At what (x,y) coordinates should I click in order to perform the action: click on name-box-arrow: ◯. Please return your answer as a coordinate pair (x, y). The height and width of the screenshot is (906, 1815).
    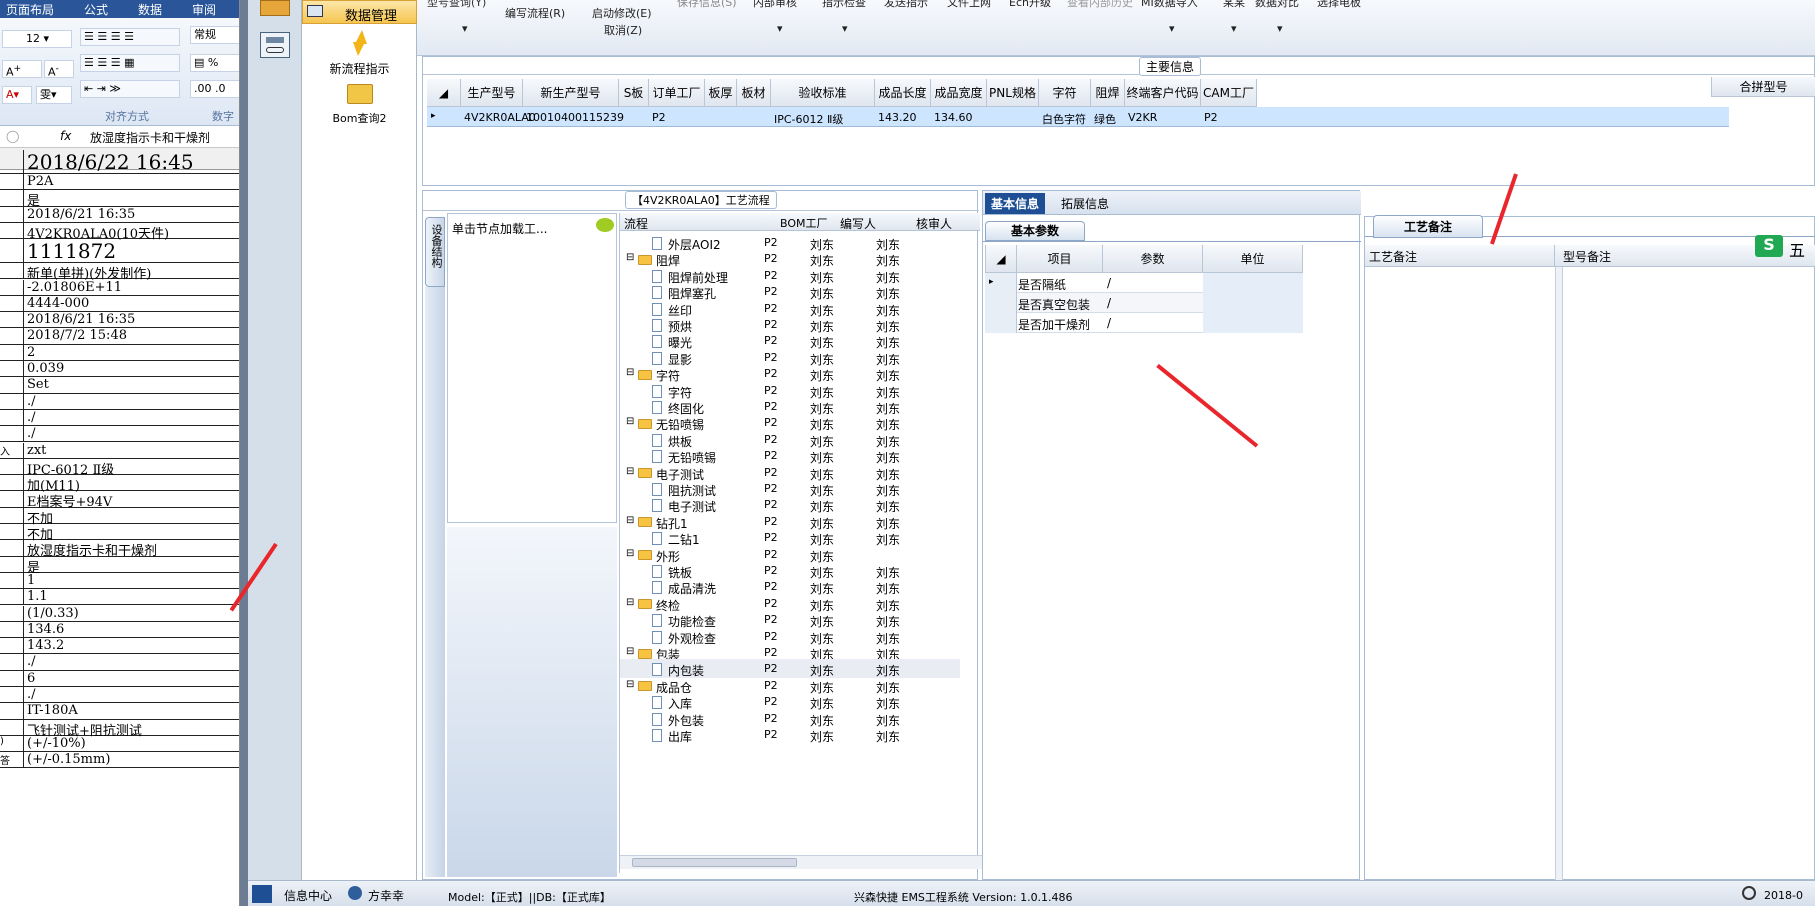
    Looking at the image, I should click on (12, 136).